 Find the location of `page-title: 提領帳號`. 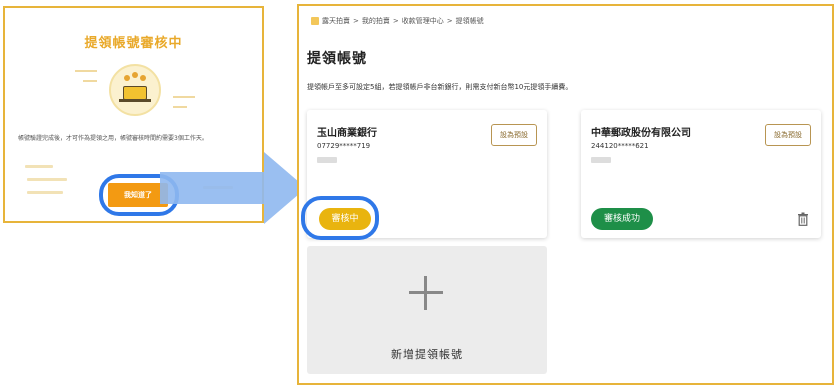

page-title: 提領帳號 is located at coordinates (337, 59).